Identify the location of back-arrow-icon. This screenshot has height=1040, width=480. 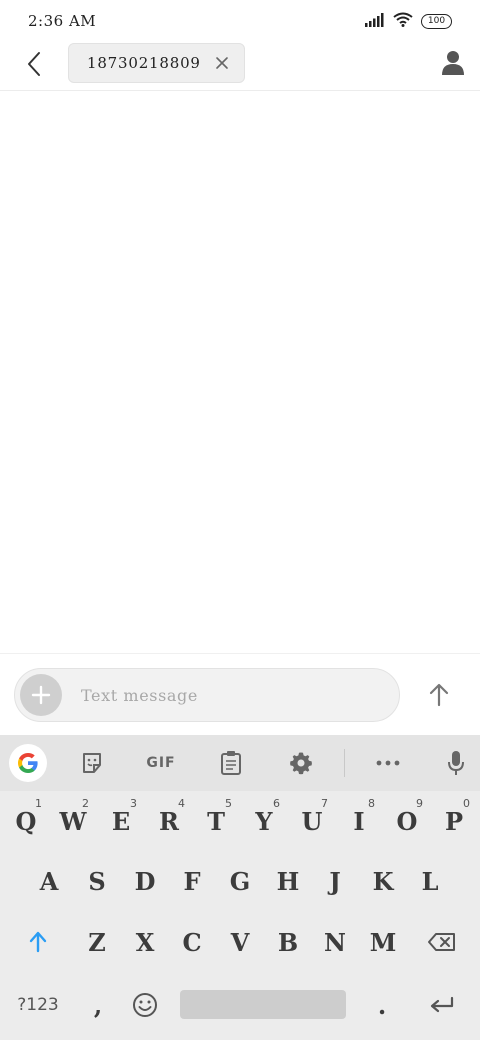
(34, 64).